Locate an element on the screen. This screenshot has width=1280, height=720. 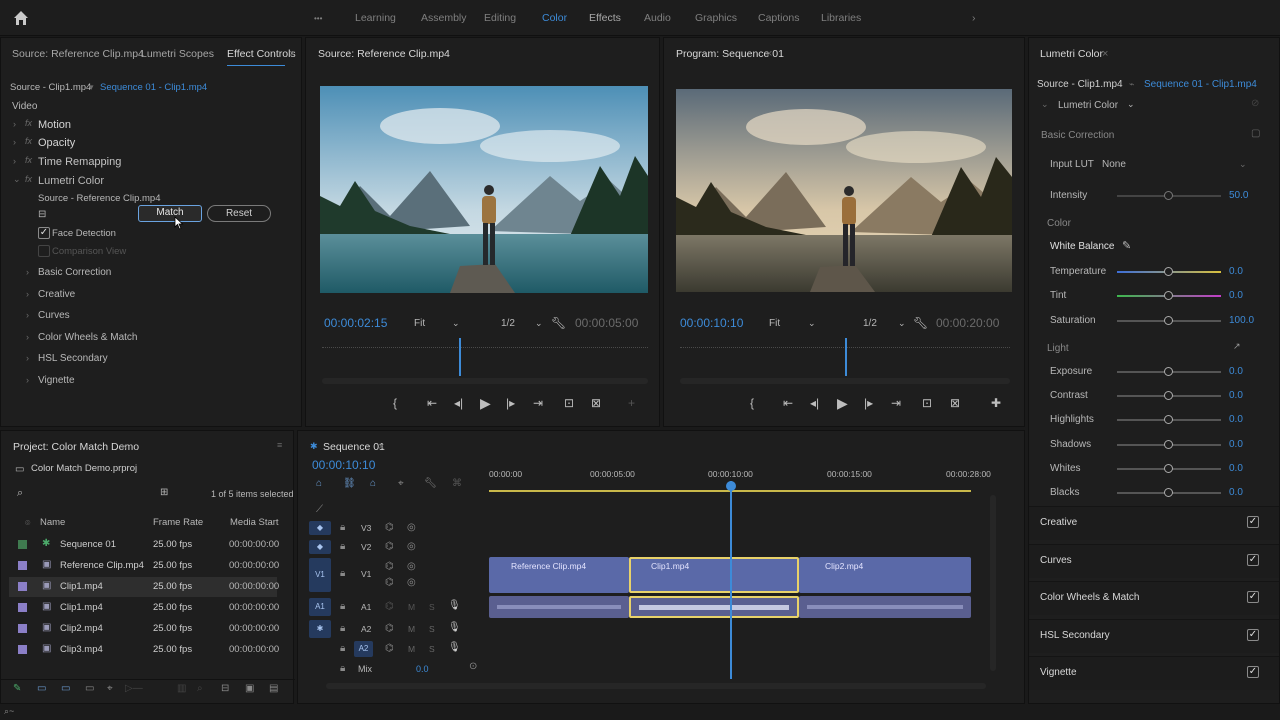
workspace-more-icon: › is located at coordinates (974, 18).